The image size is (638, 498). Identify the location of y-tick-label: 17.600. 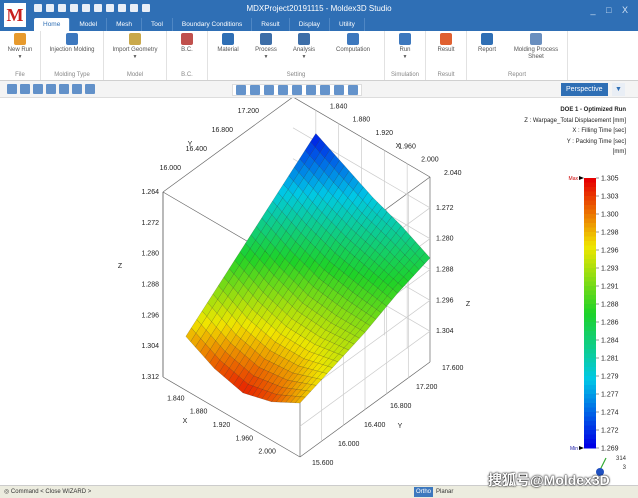
(453, 368).